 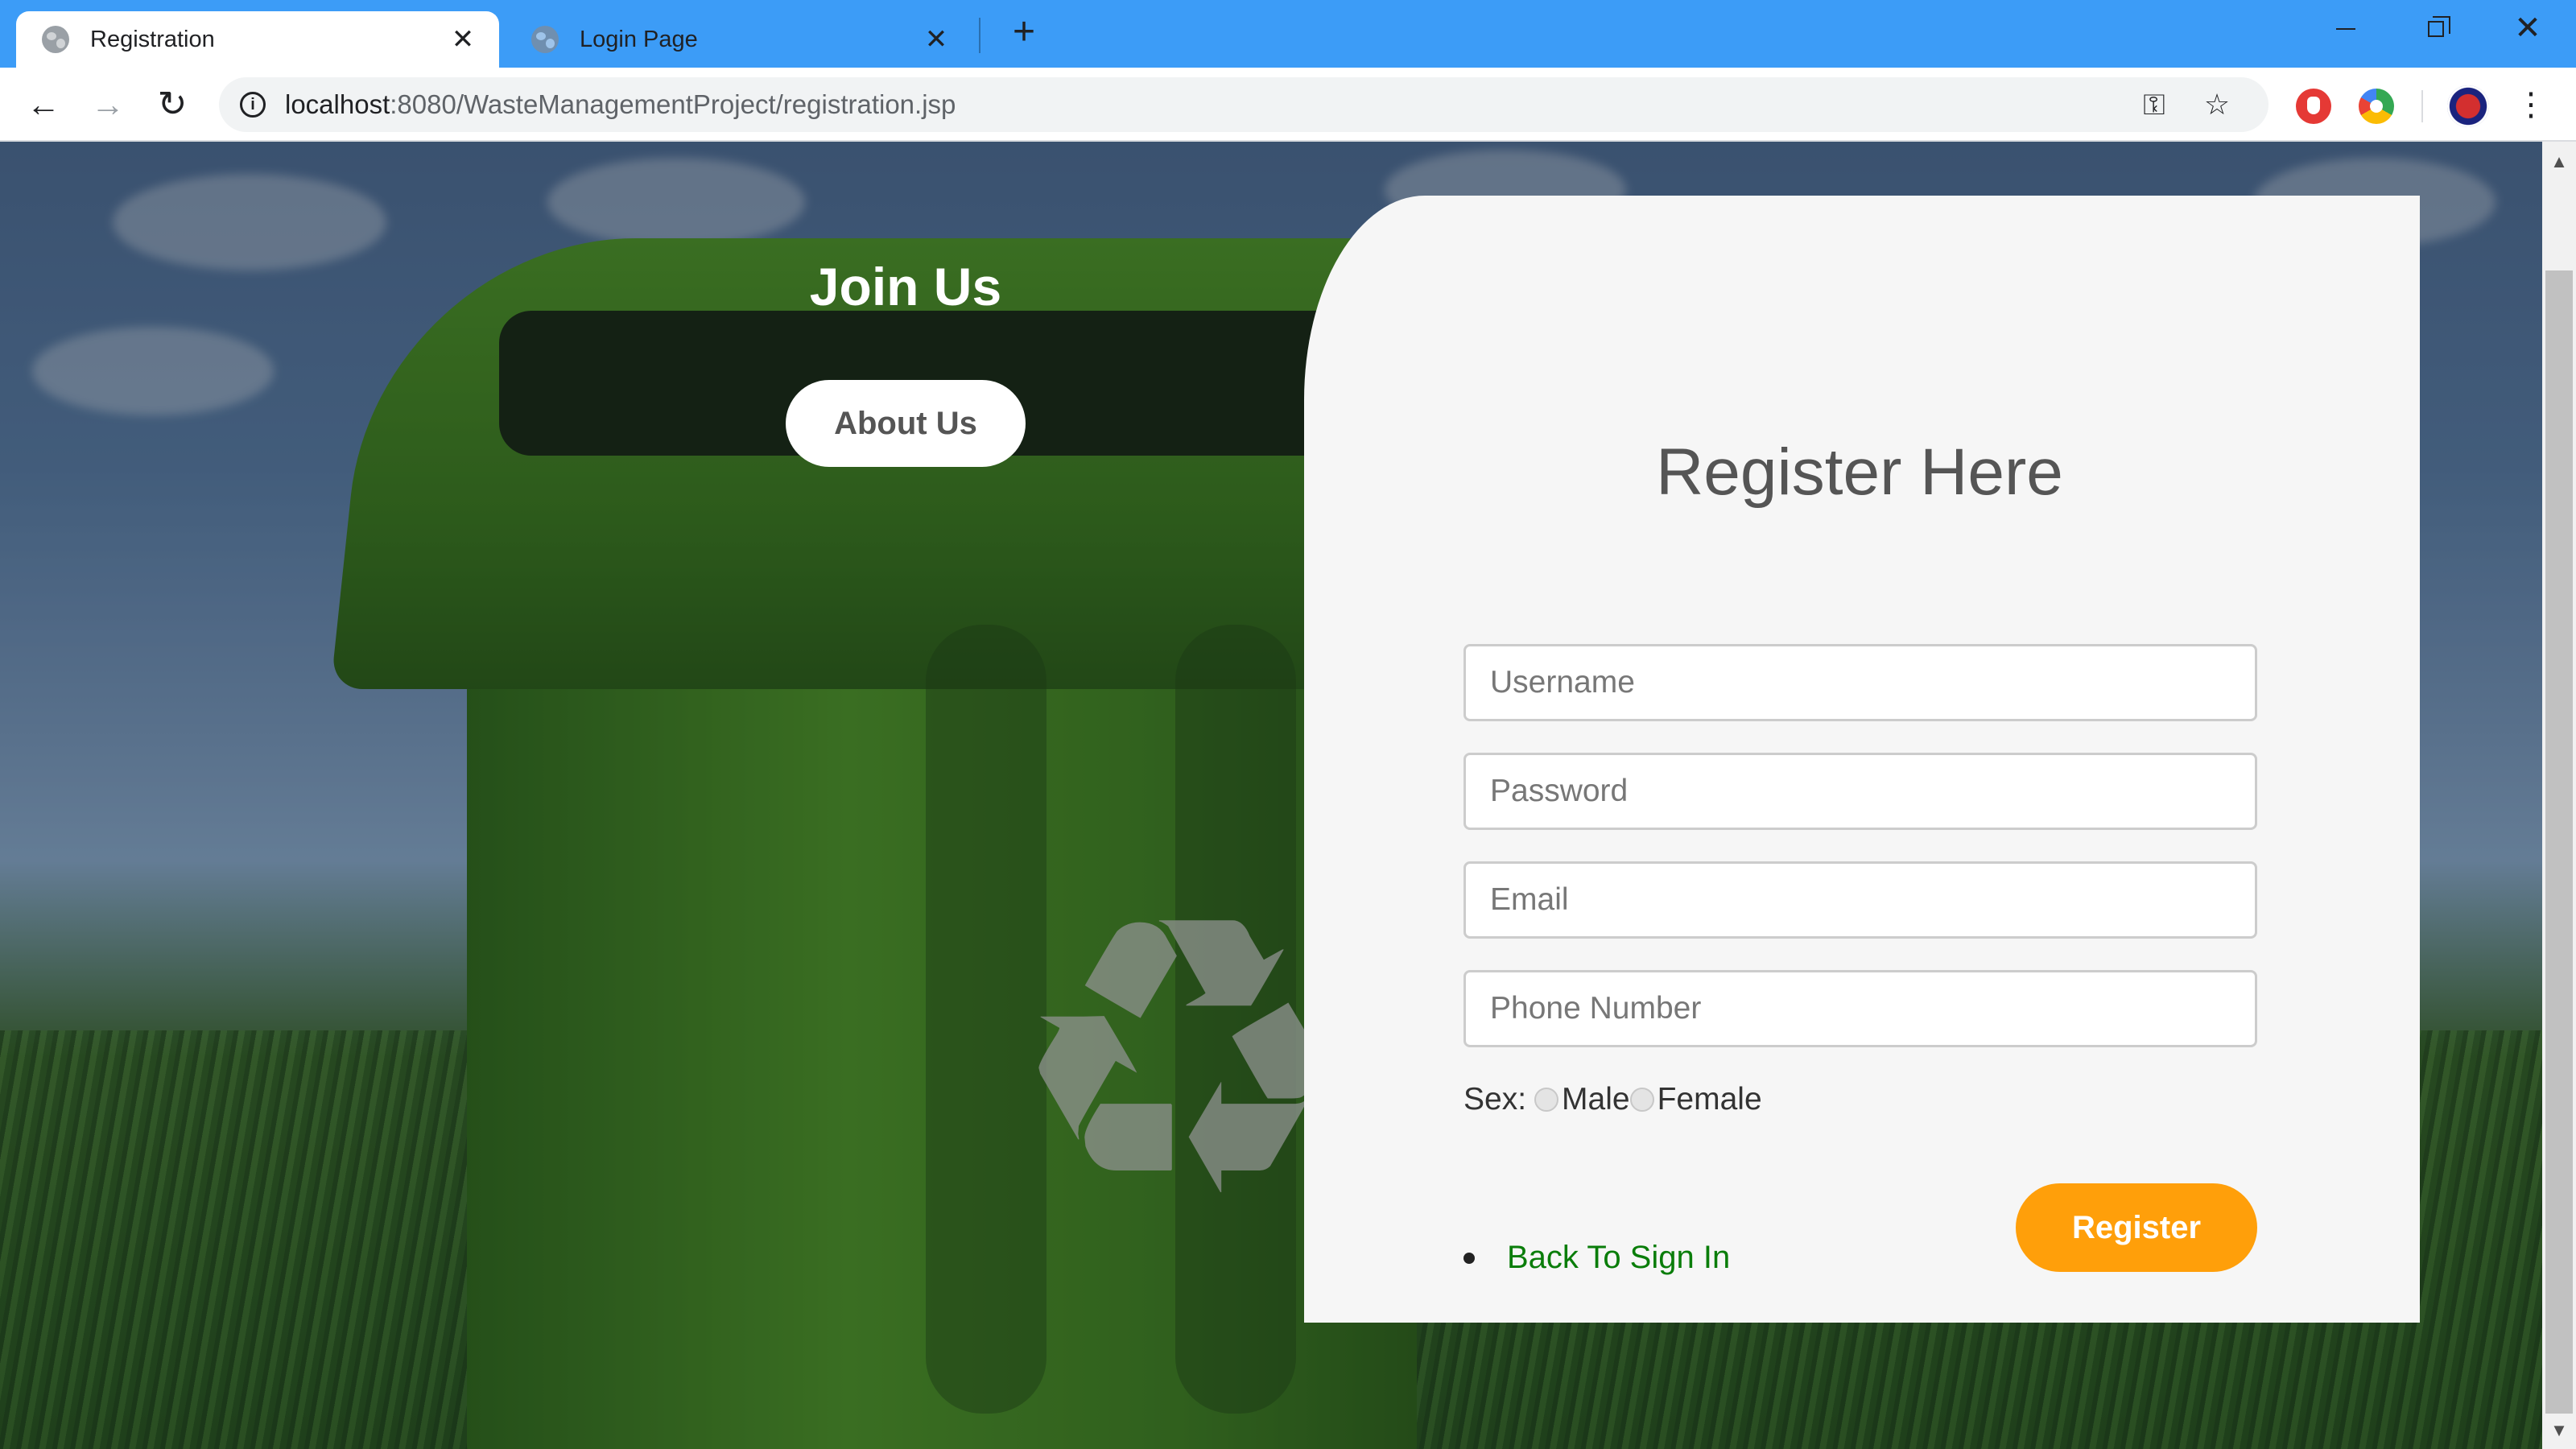 I want to click on male-radio, so click(x=1546, y=1100).